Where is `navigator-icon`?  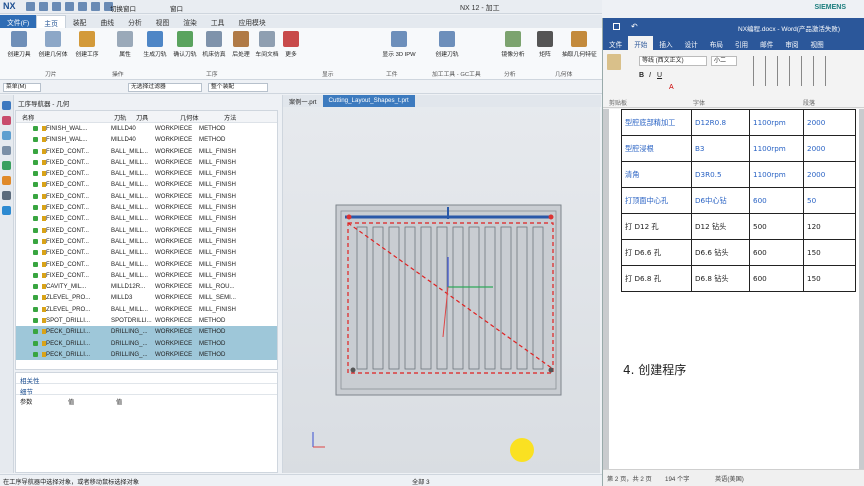 navigator-icon is located at coordinates (6, 105).